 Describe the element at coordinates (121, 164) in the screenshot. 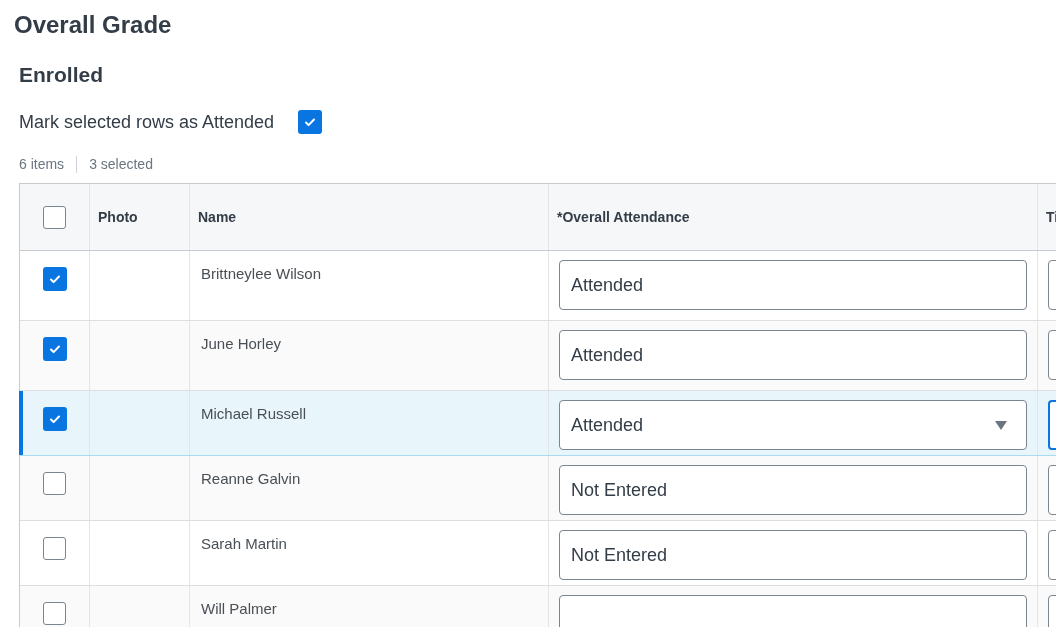

I see `selected-count: 3 selected` at that location.